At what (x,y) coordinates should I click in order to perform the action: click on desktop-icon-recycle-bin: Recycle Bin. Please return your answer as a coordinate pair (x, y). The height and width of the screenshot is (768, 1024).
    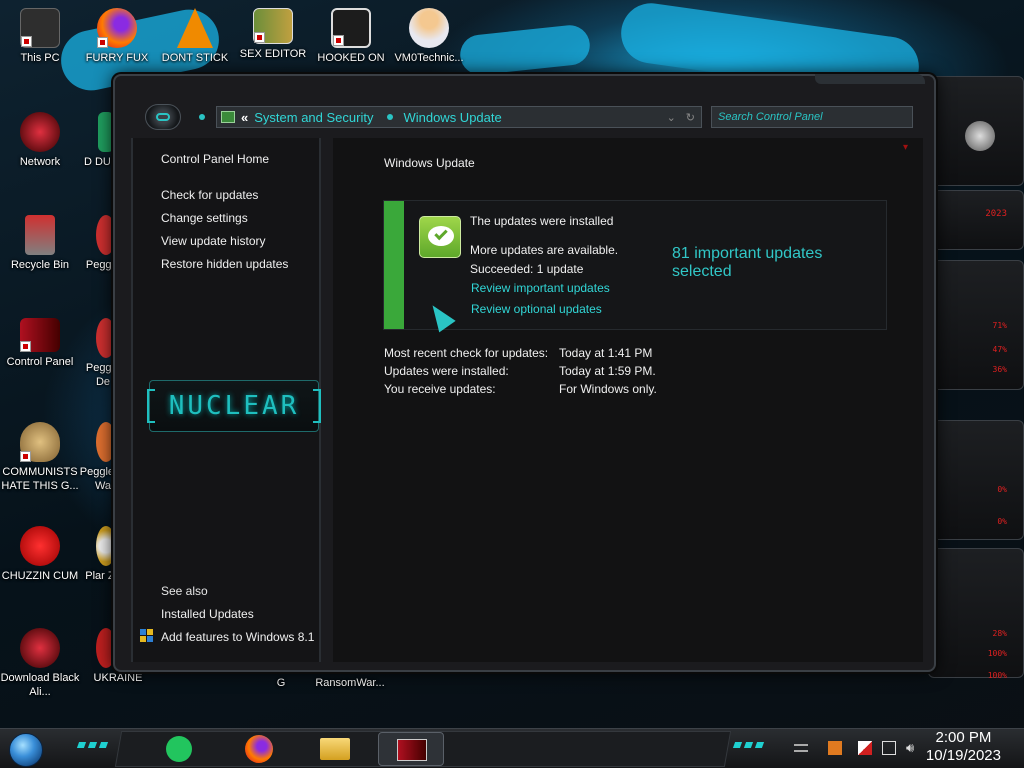
    Looking at the image, I should click on (40, 243).